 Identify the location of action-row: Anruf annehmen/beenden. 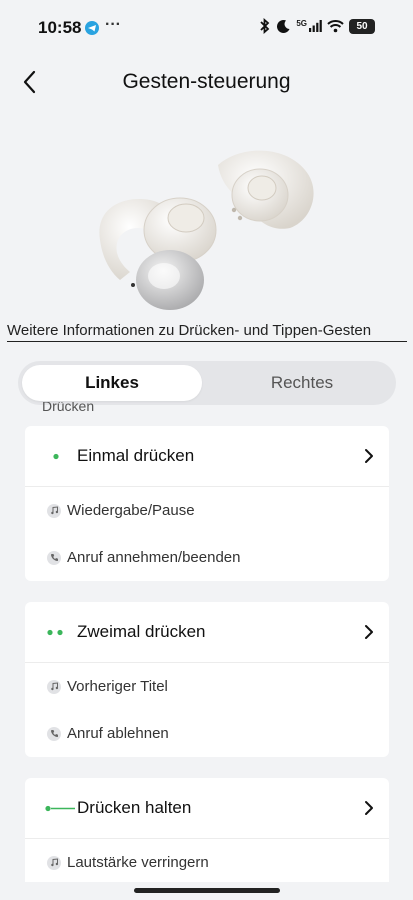
(207, 557).